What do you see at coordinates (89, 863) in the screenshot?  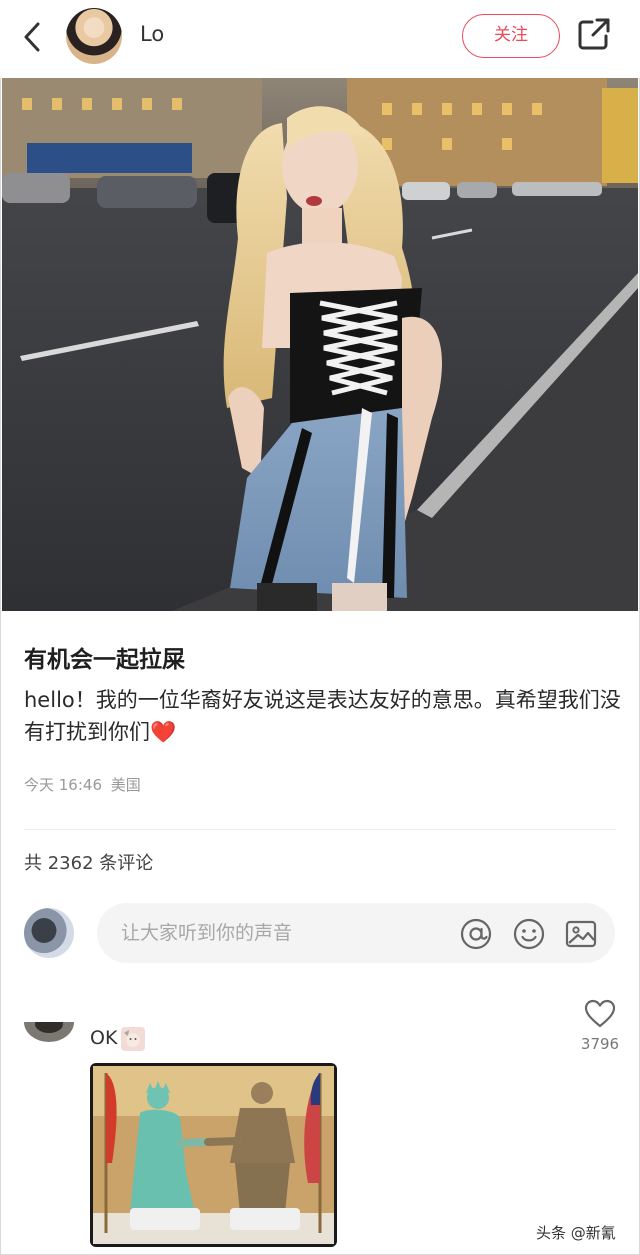 I see `comment-count: 共 2362 条评论` at bounding box center [89, 863].